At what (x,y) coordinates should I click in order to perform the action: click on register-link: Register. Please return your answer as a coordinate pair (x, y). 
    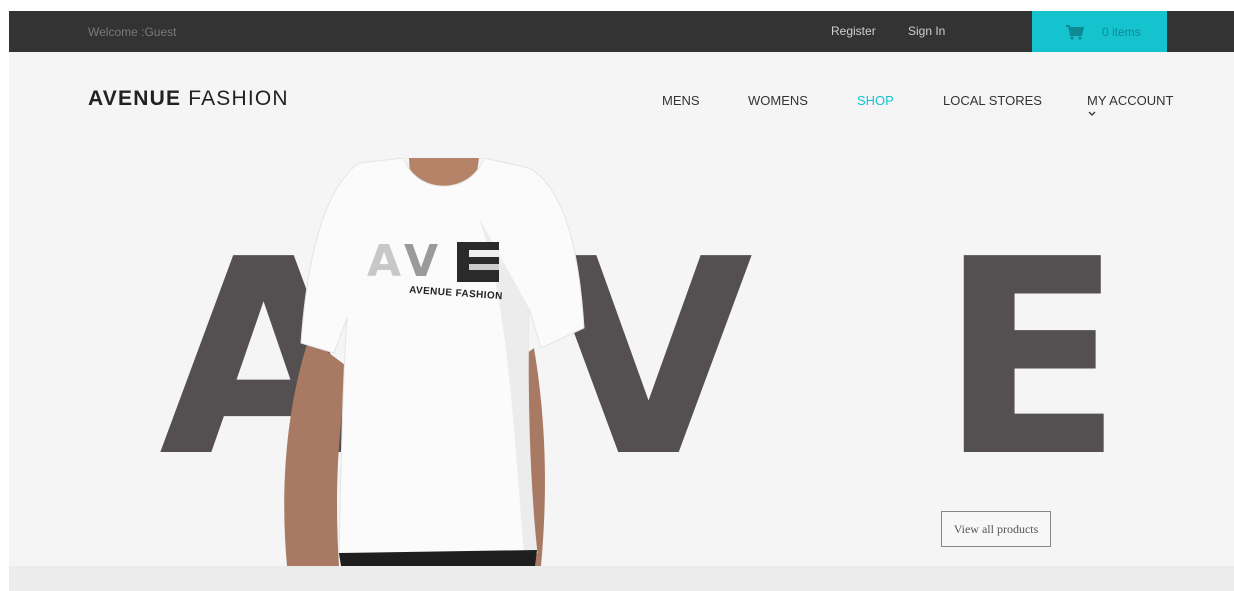
    Looking at the image, I should click on (853, 31).